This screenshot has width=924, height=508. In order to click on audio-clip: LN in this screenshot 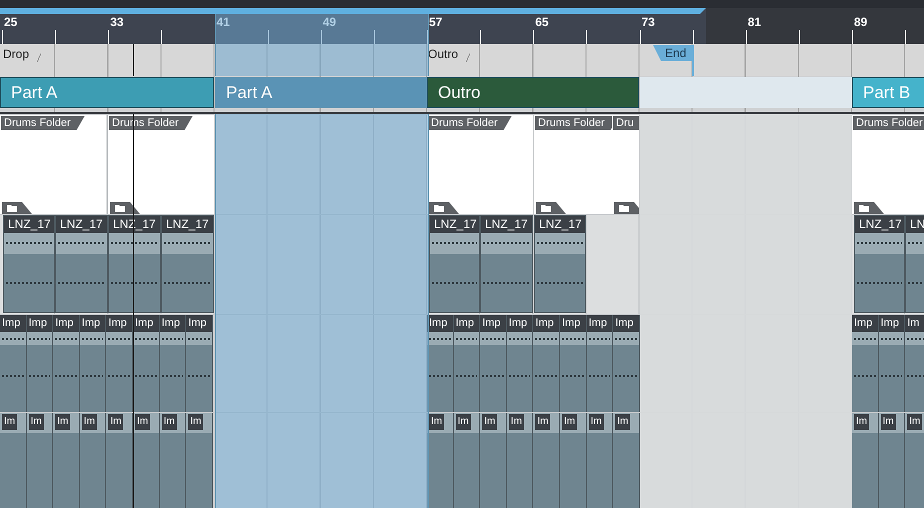, I will do `click(914, 264)`.